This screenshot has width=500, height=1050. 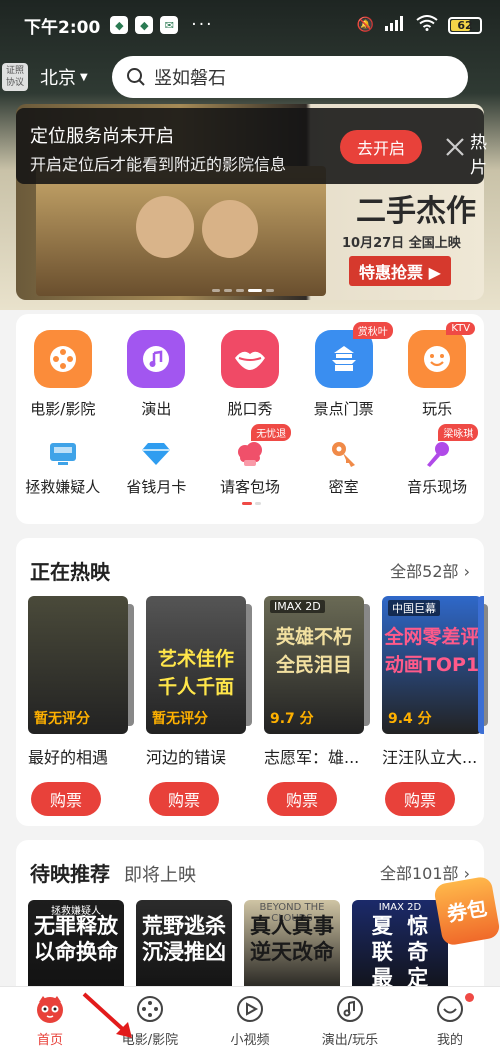 I want to click on movie-item: 暂无评分 最好的相遇 购票, so click(x=81, y=706).